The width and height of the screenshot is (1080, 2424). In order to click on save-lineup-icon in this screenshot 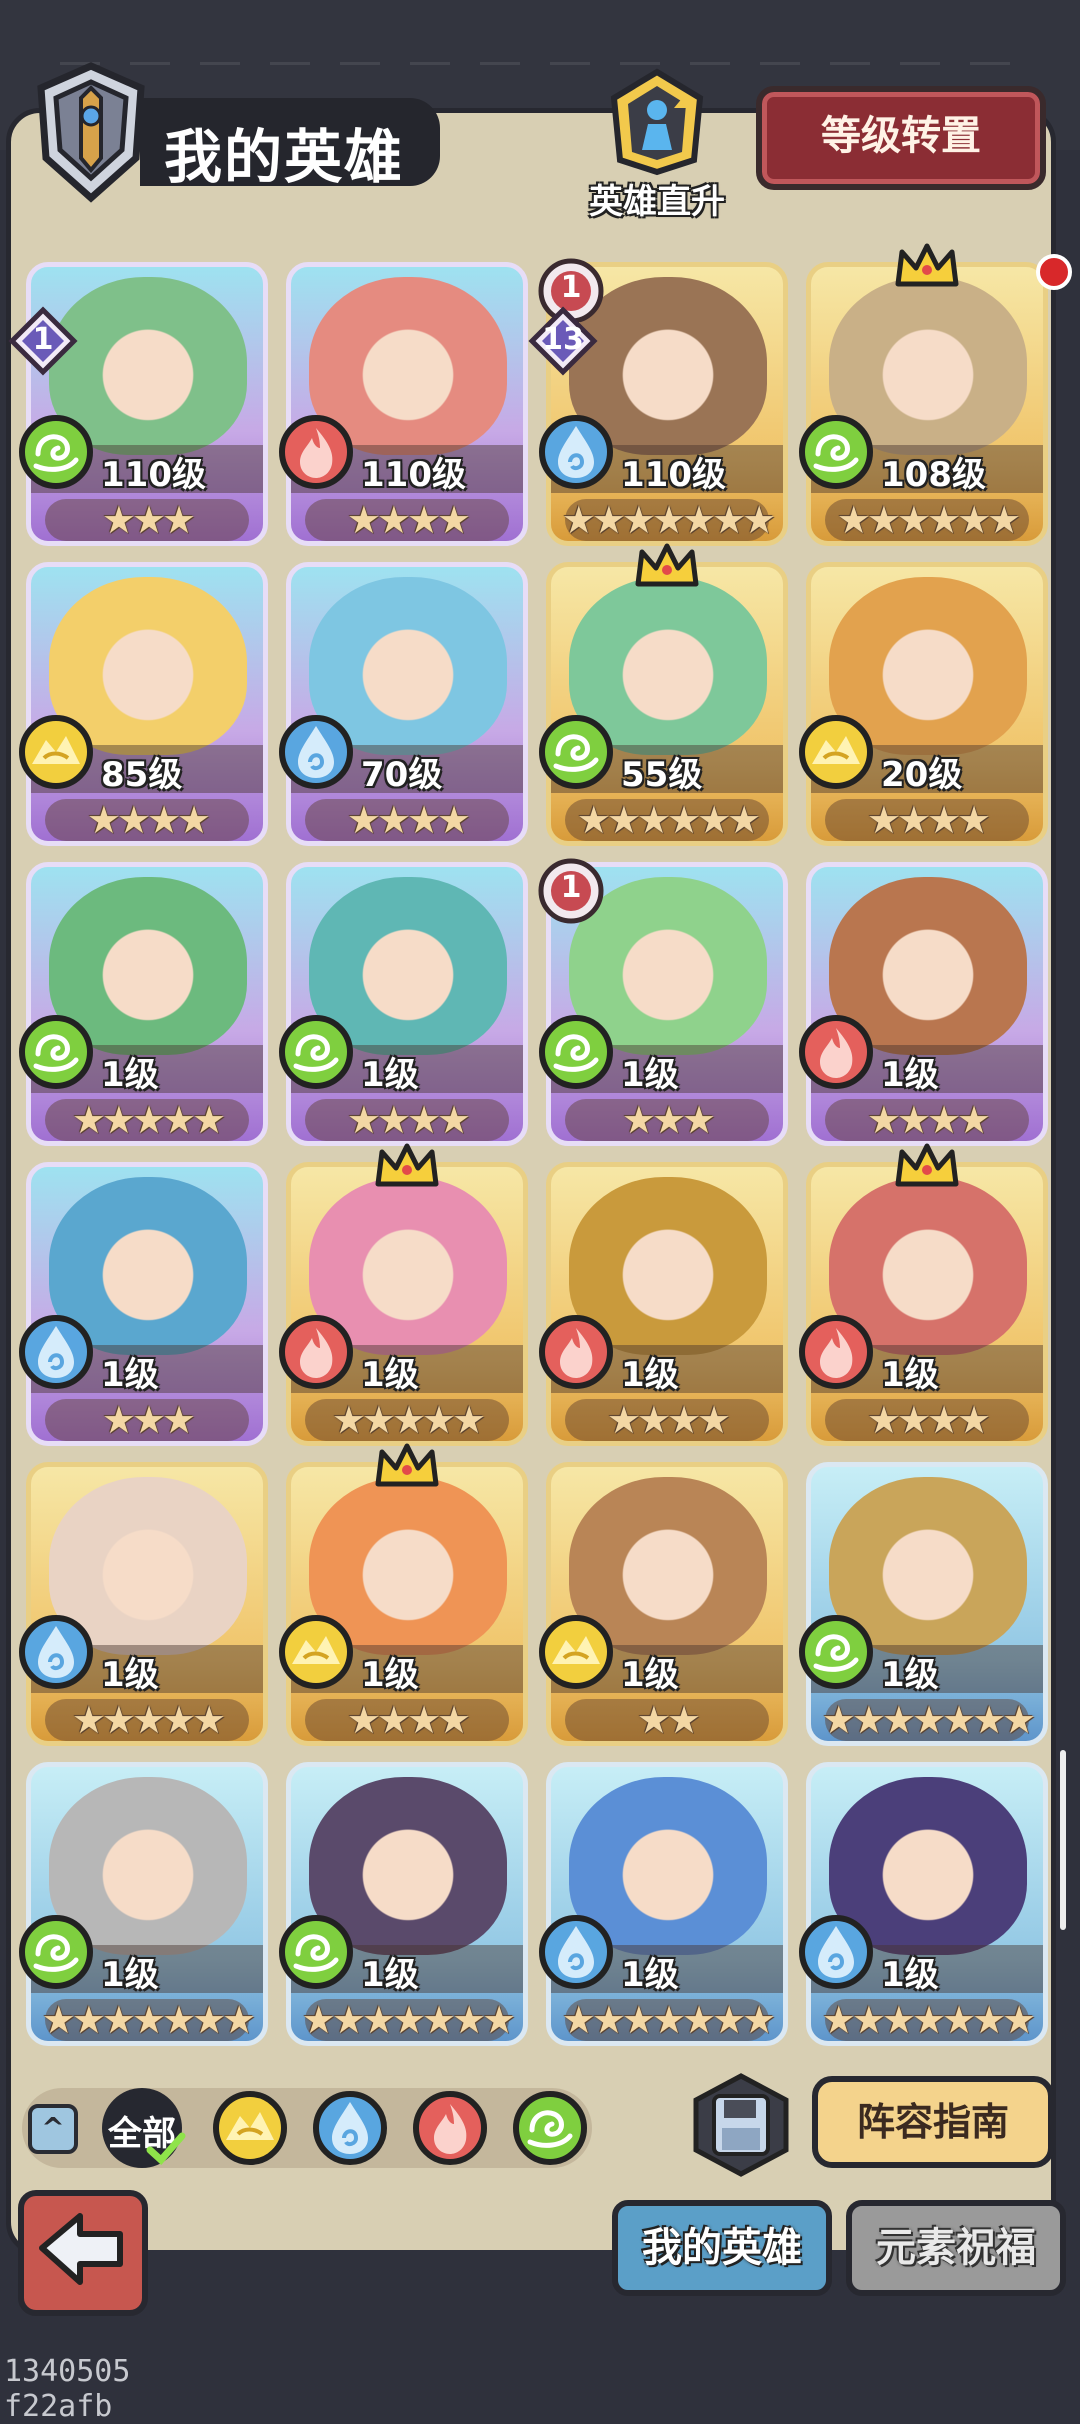, I will do `click(741, 2125)`.